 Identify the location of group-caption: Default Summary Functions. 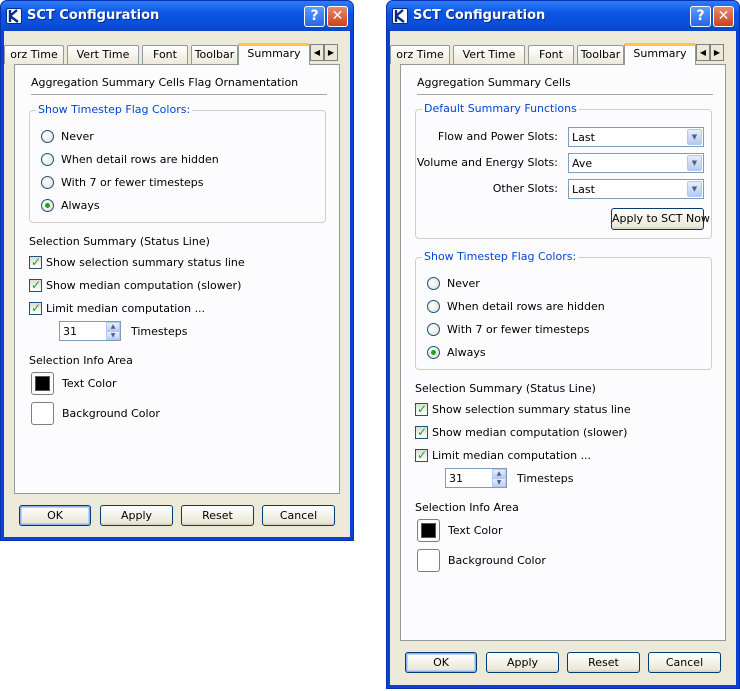
(500, 108).